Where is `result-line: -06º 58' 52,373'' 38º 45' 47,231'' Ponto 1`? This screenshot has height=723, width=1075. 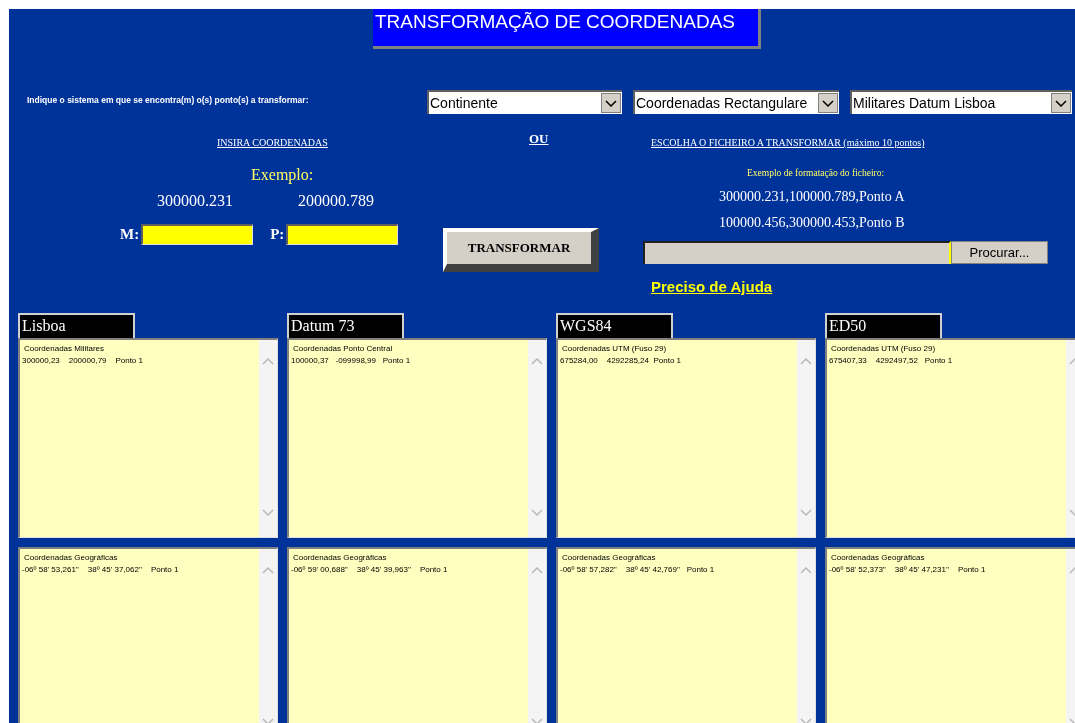
result-line: -06º 58' 52,373'' 38º 45' 47,231'' Ponto 1 is located at coordinates (907, 570).